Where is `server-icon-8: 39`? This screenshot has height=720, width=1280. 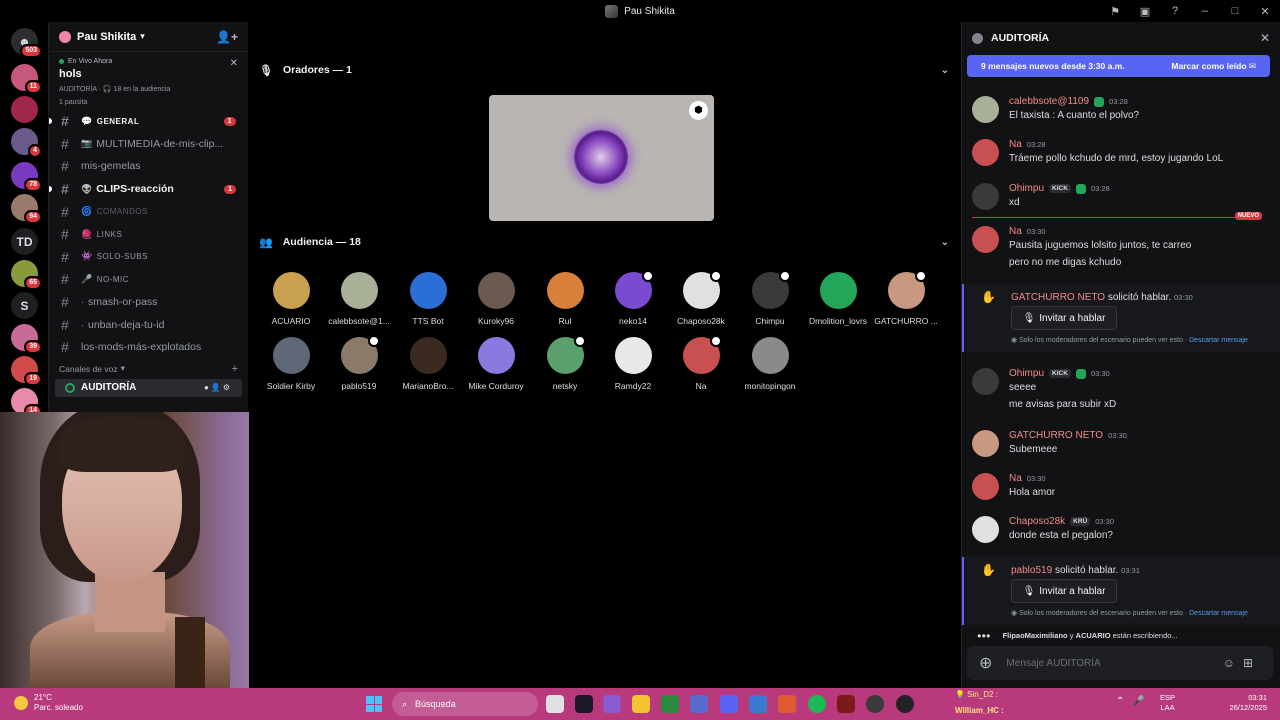 server-icon-8: 39 is located at coordinates (26, 339).